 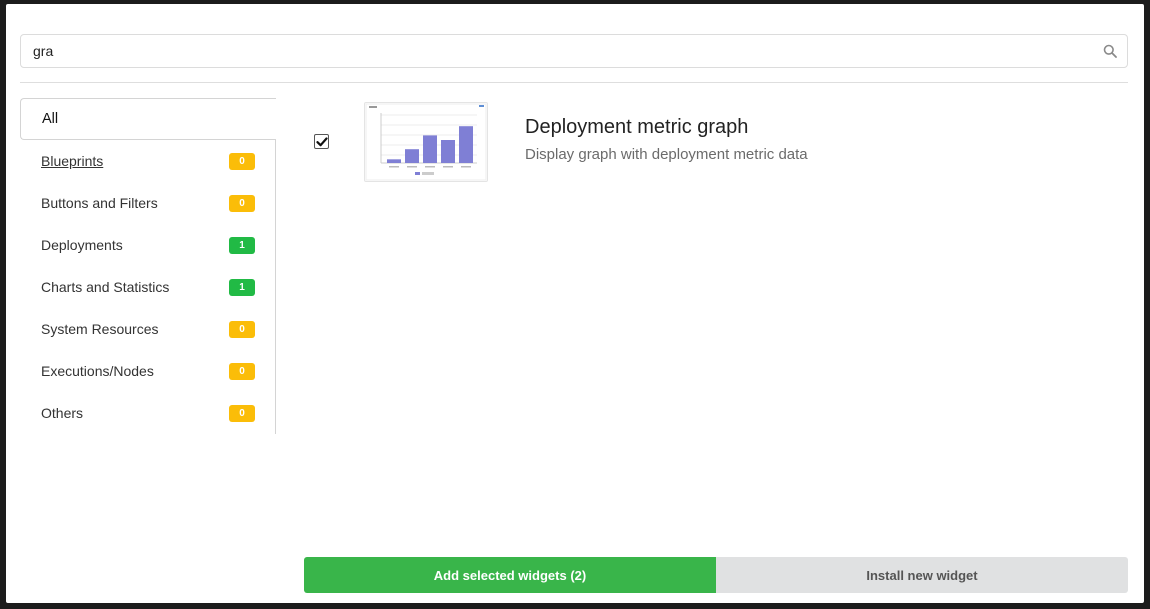 I want to click on category-deployments: Deployments 1, so click(x=148, y=245).